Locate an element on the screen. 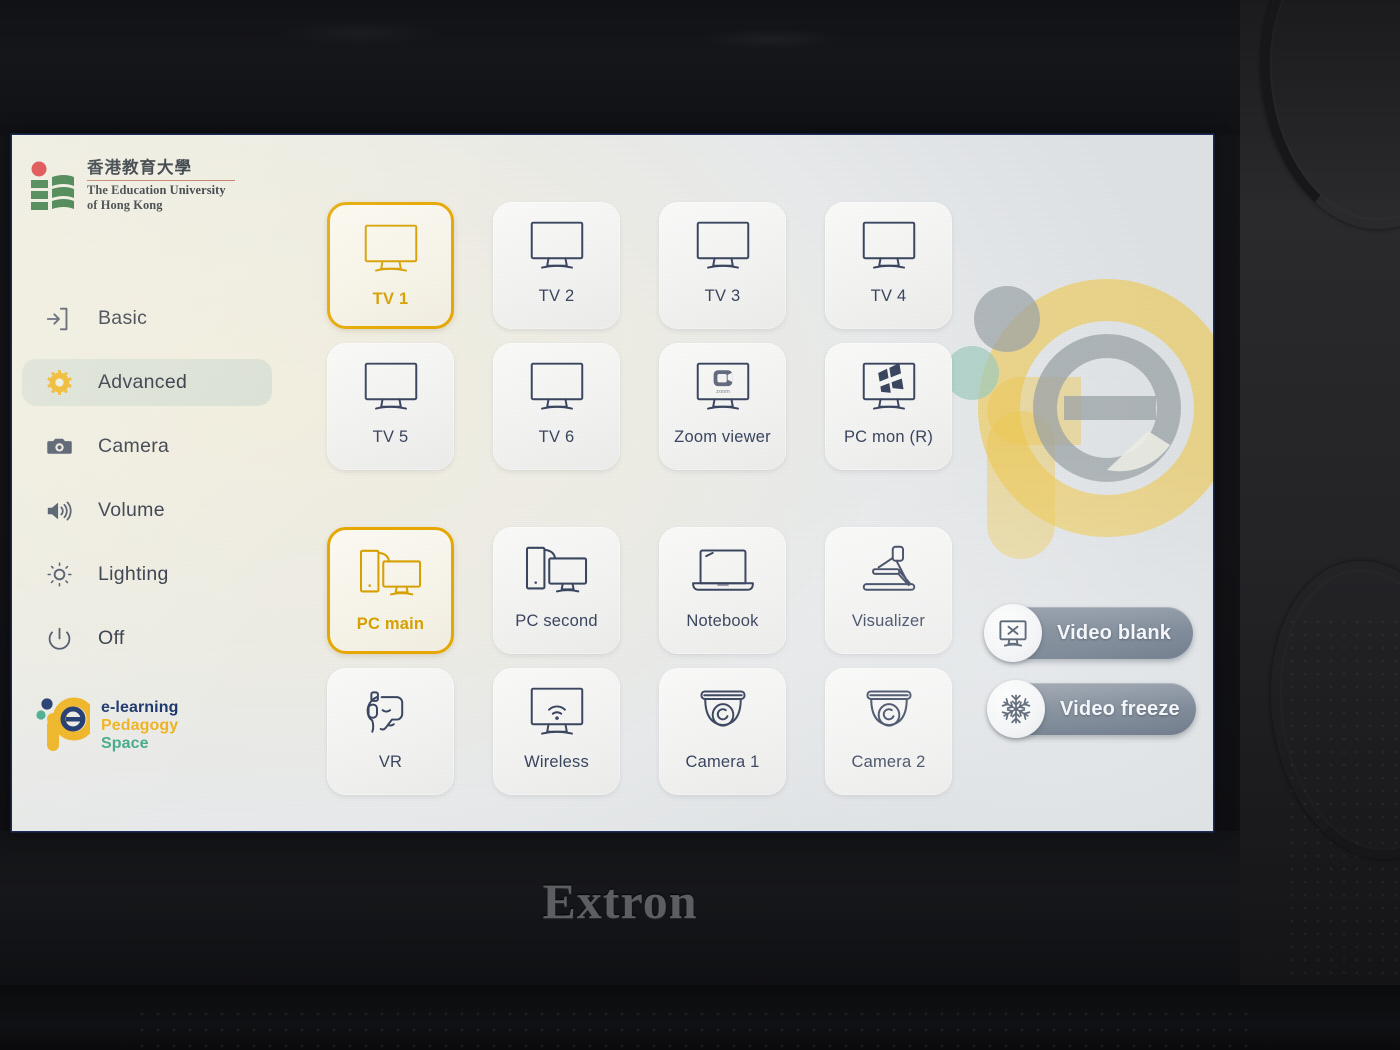 This screenshot has height=1050, width=1400. login-arrow-icon is located at coordinates (59, 319).